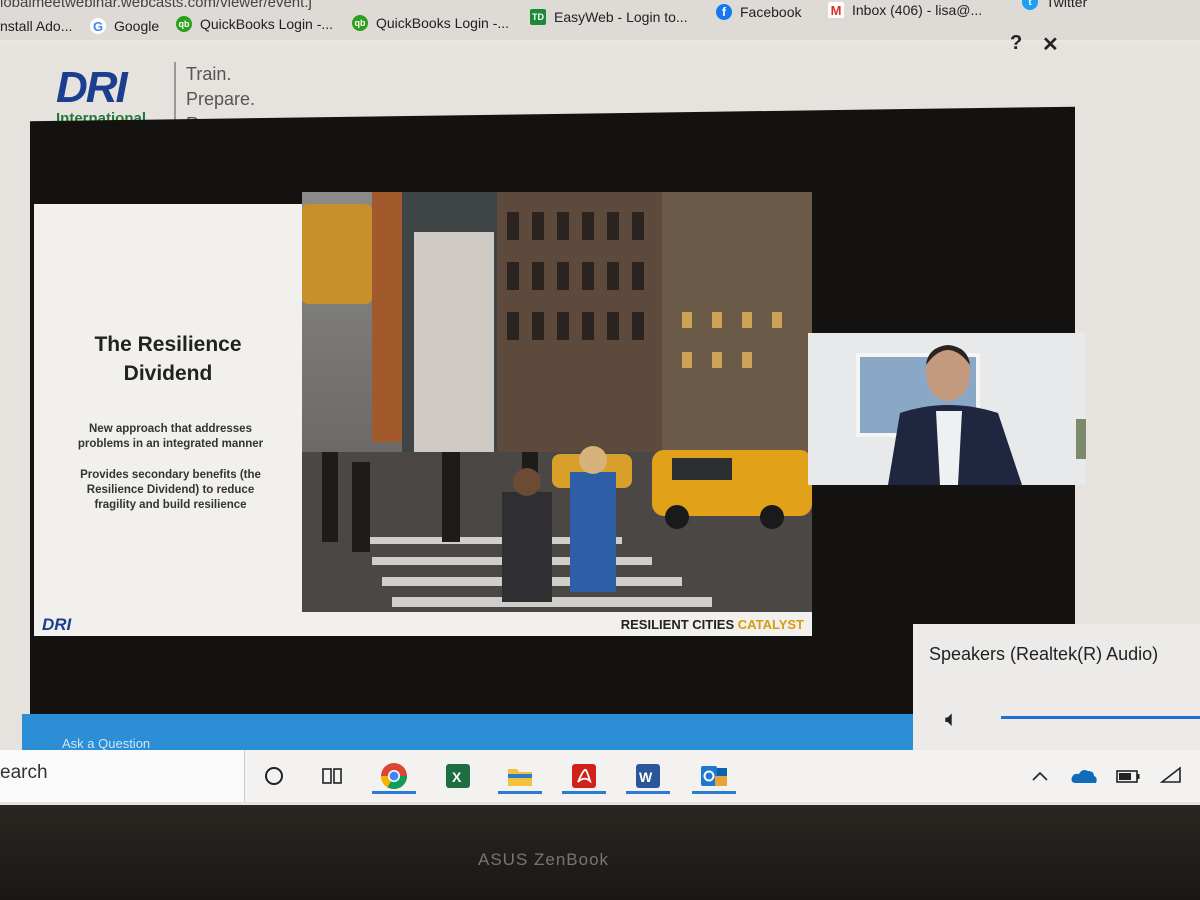  What do you see at coordinates (98, 26) in the screenshot?
I see `google-icon: G` at bounding box center [98, 26].